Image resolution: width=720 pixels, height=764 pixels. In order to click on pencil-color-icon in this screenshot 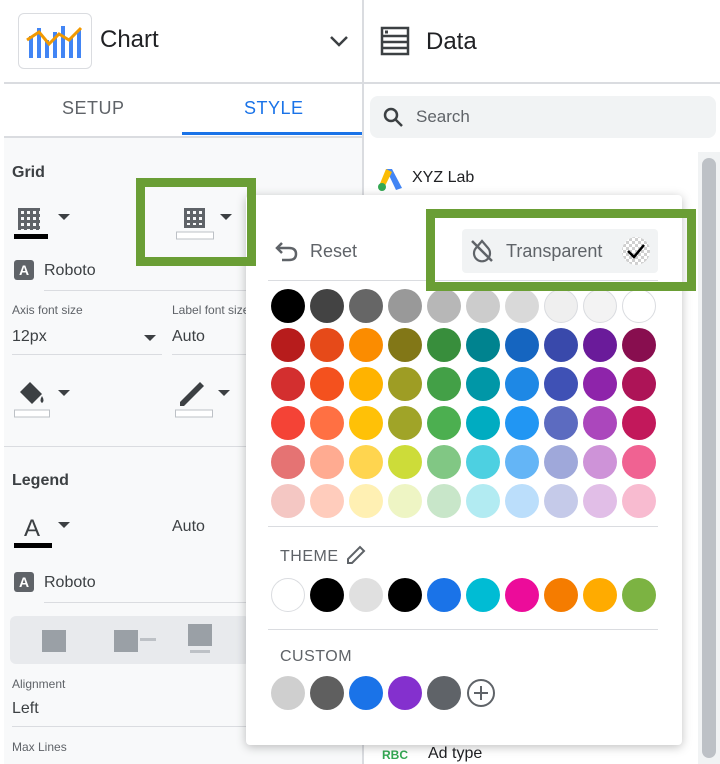, I will do `click(194, 396)`.